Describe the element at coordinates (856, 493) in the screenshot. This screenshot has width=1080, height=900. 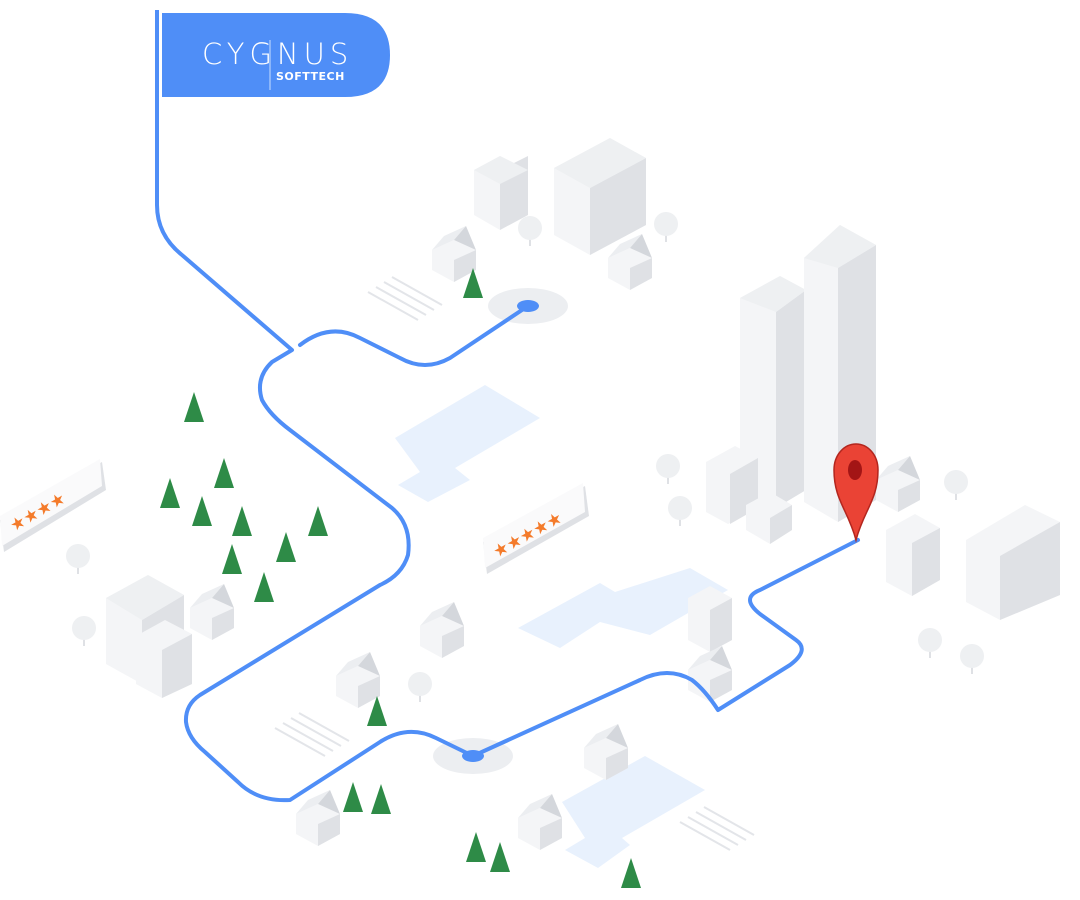
I see `location-pin-icon` at that location.